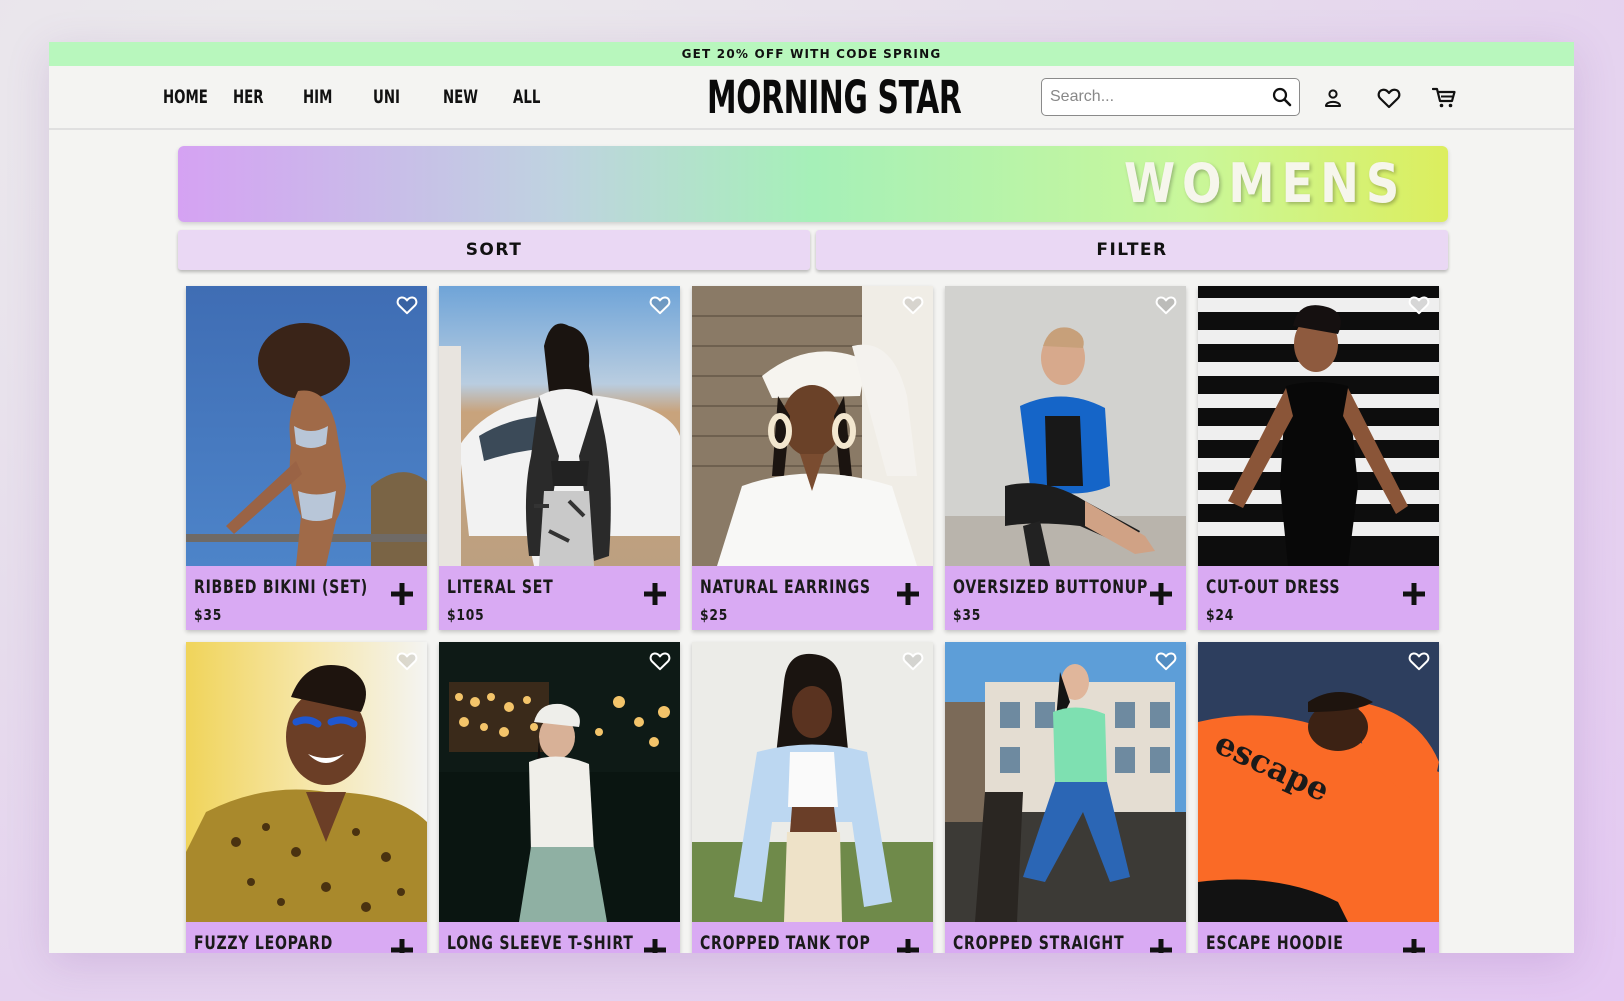 Image resolution: width=1624 pixels, height=1001 pixels. Describe the element at coordinates (1444, 98) in the screenshot. I see `cart-icon` at that location.